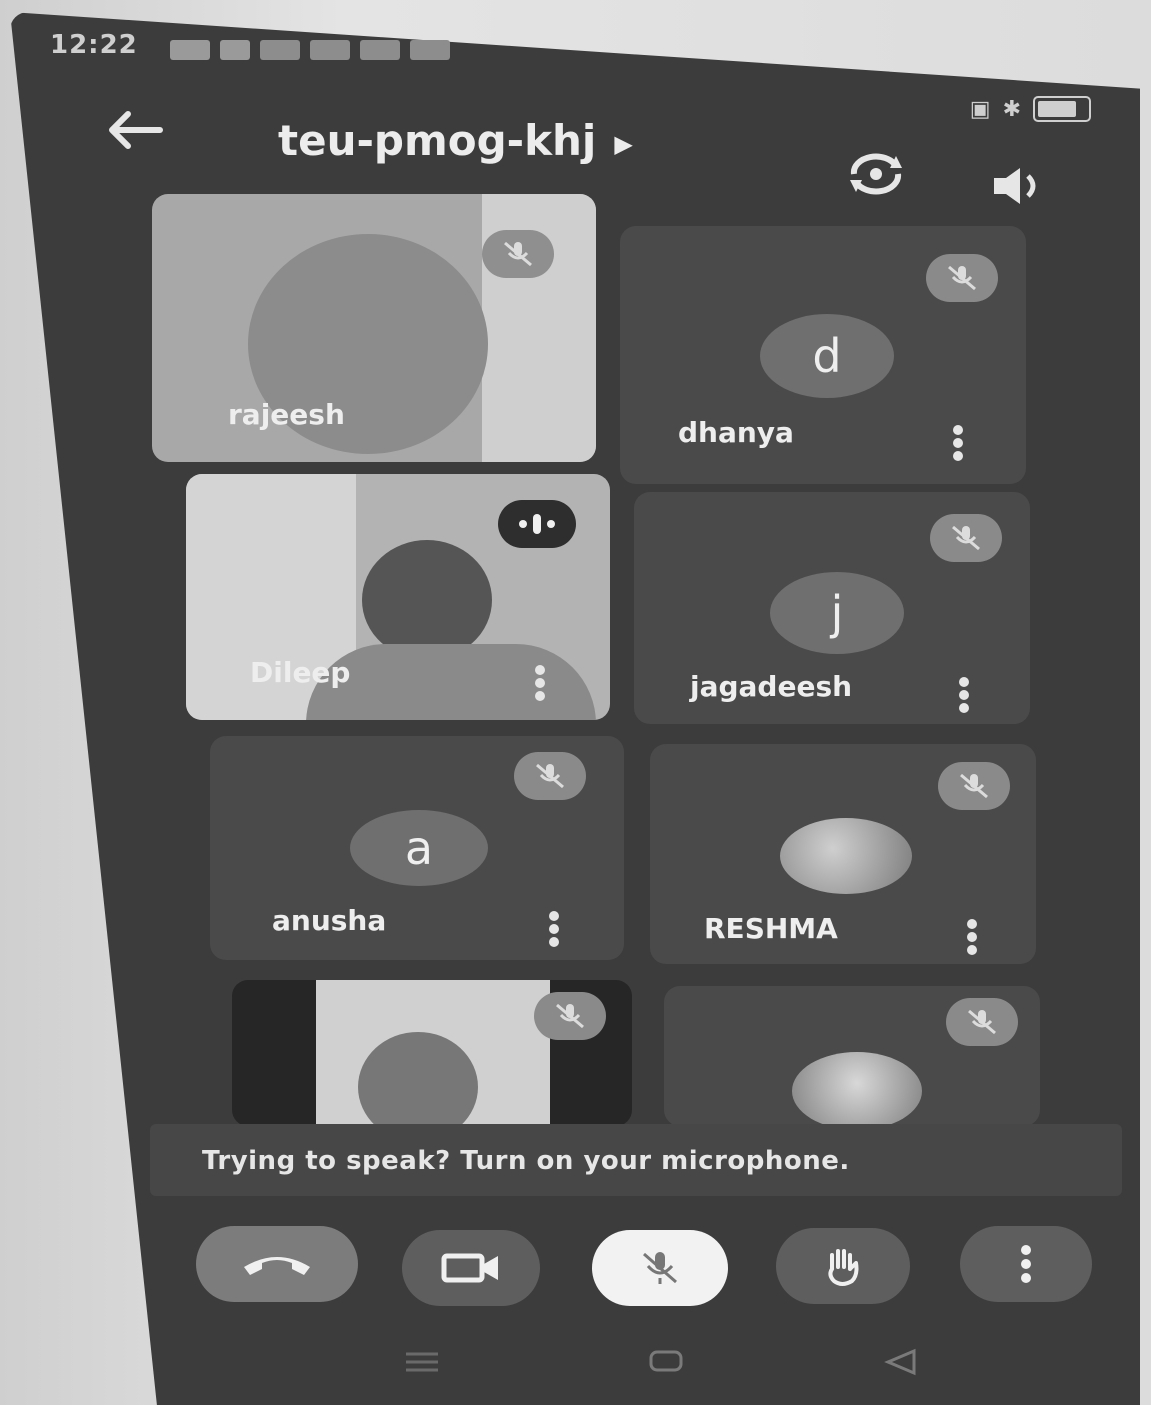 This screenshot has width=1151, height=1405. I want to click on volte-icon, so click(235, 50).